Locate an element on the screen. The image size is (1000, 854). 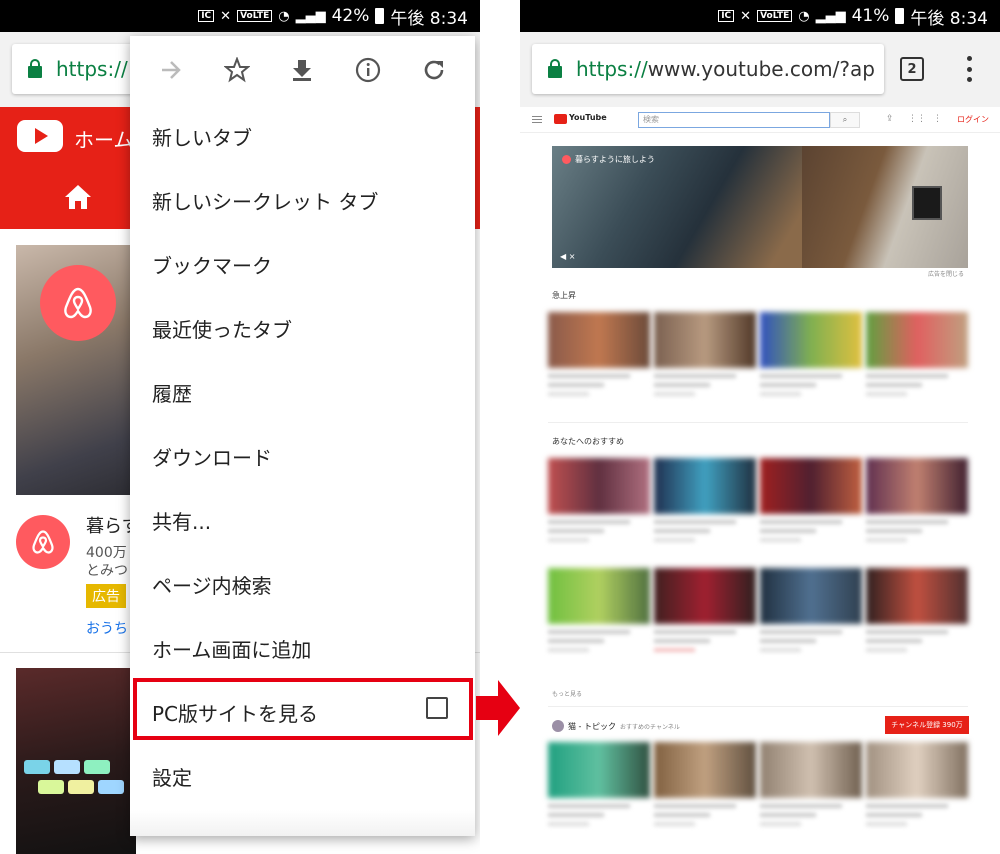
menu-item-new-tab: 新しいタブ is located at coordinates (202, 136).